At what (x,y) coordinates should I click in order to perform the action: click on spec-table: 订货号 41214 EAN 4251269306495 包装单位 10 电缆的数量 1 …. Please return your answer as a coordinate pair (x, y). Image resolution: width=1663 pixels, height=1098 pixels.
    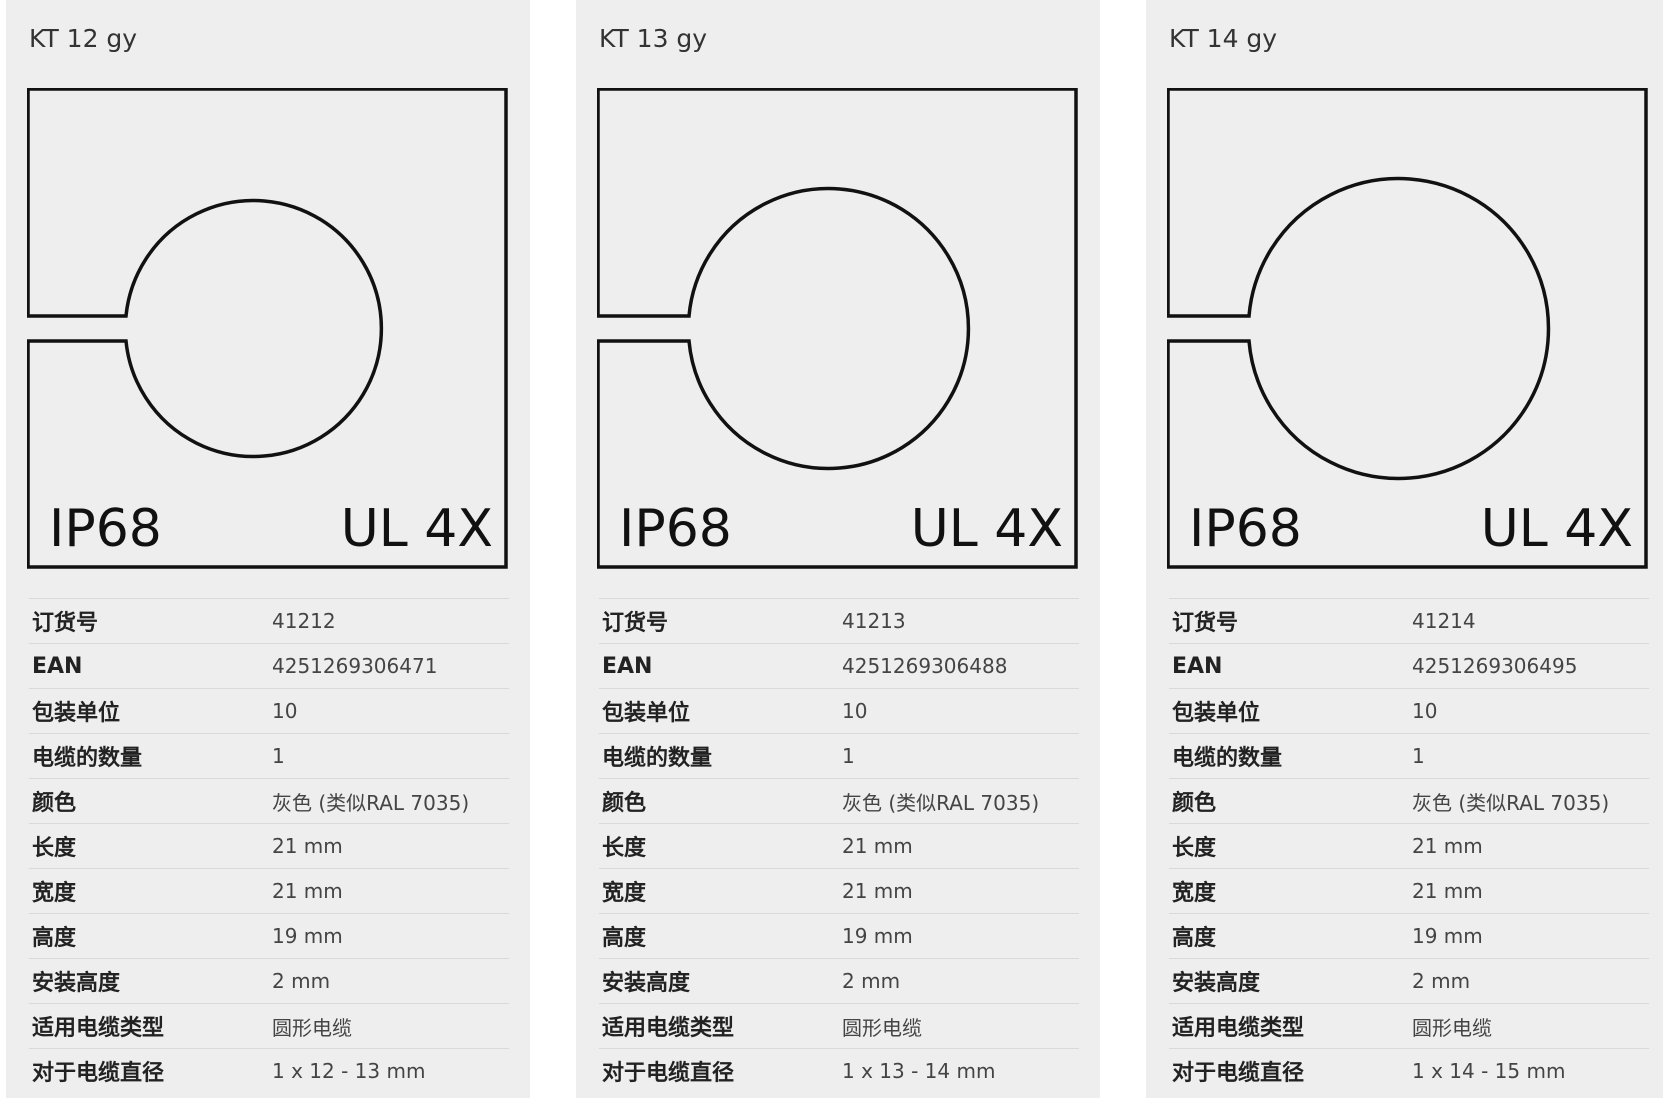
    Looking at the image, I should click on (1409, 846).